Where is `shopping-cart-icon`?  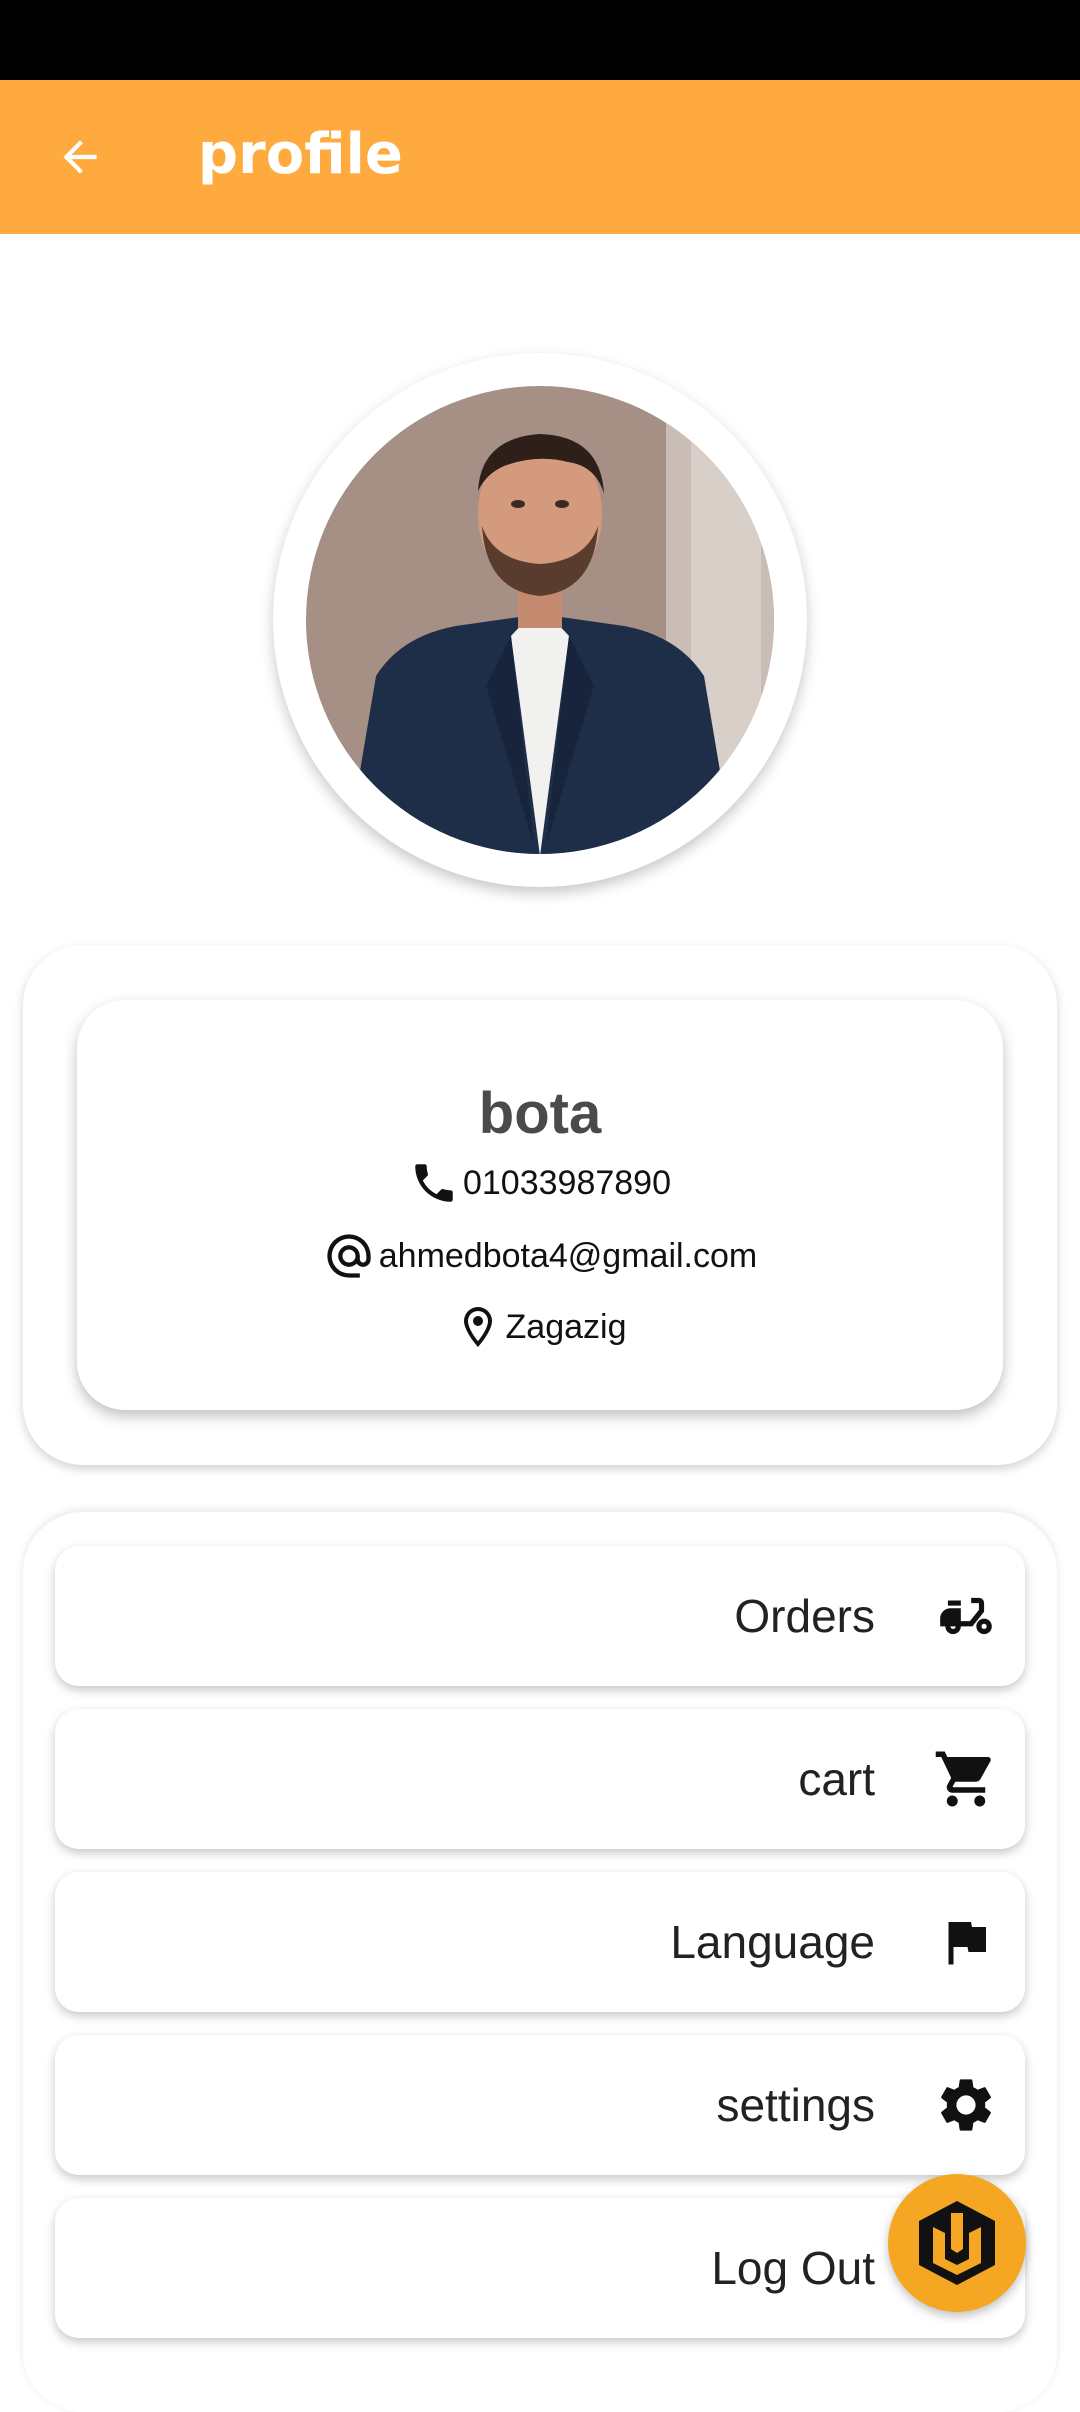 shopping-cart-icon is located at coordinates (966, 1779).